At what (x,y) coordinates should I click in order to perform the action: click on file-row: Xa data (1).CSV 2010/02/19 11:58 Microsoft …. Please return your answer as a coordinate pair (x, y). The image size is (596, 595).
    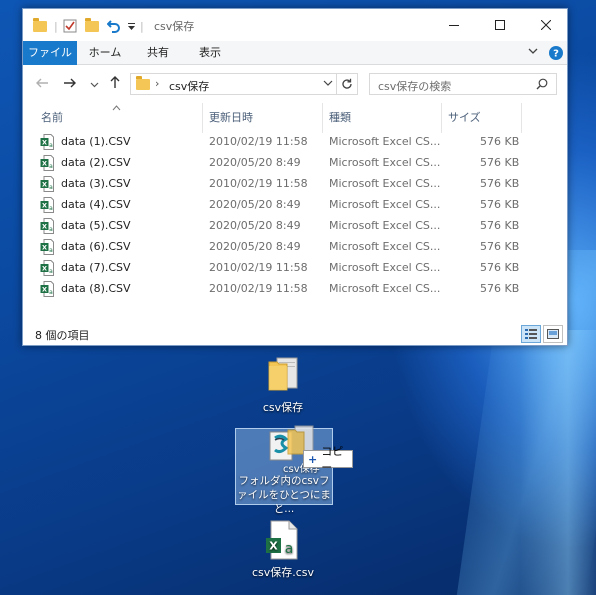
    Looking at the image, I should click on (287, 142).